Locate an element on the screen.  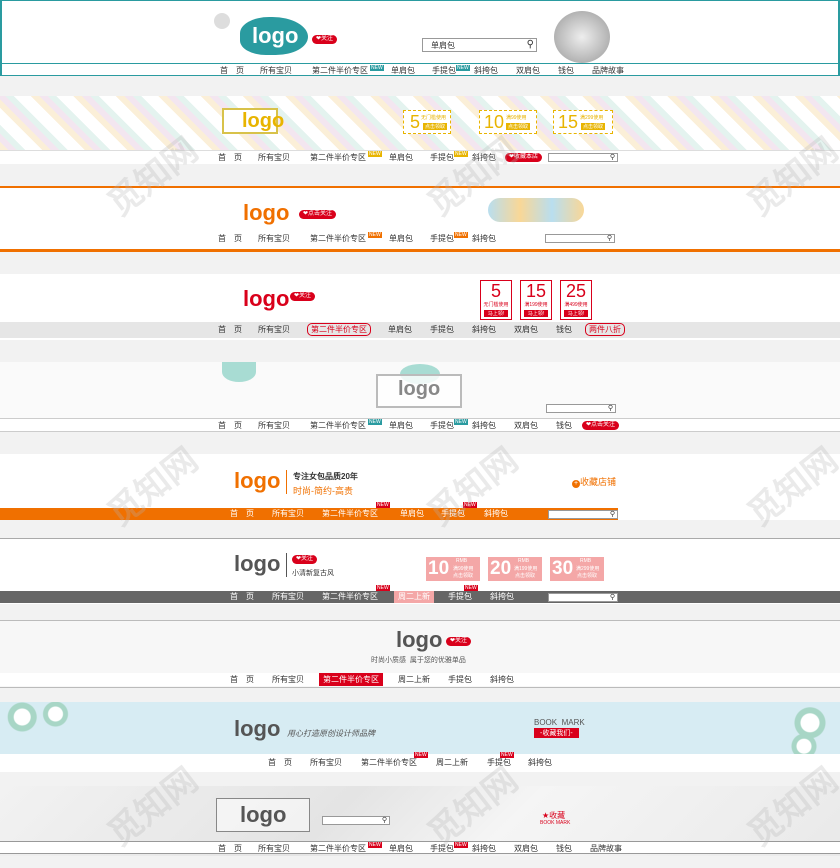
fav-button: + 收藏店铺 is located at coordinates (594, 481).